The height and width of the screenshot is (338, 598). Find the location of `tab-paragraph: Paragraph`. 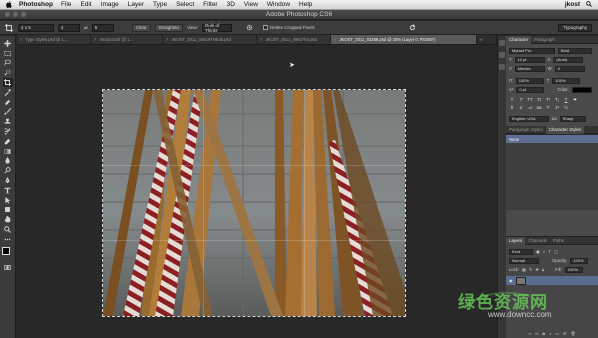

tab-paragraph: Paragraph is located at coordinates (544, 40).